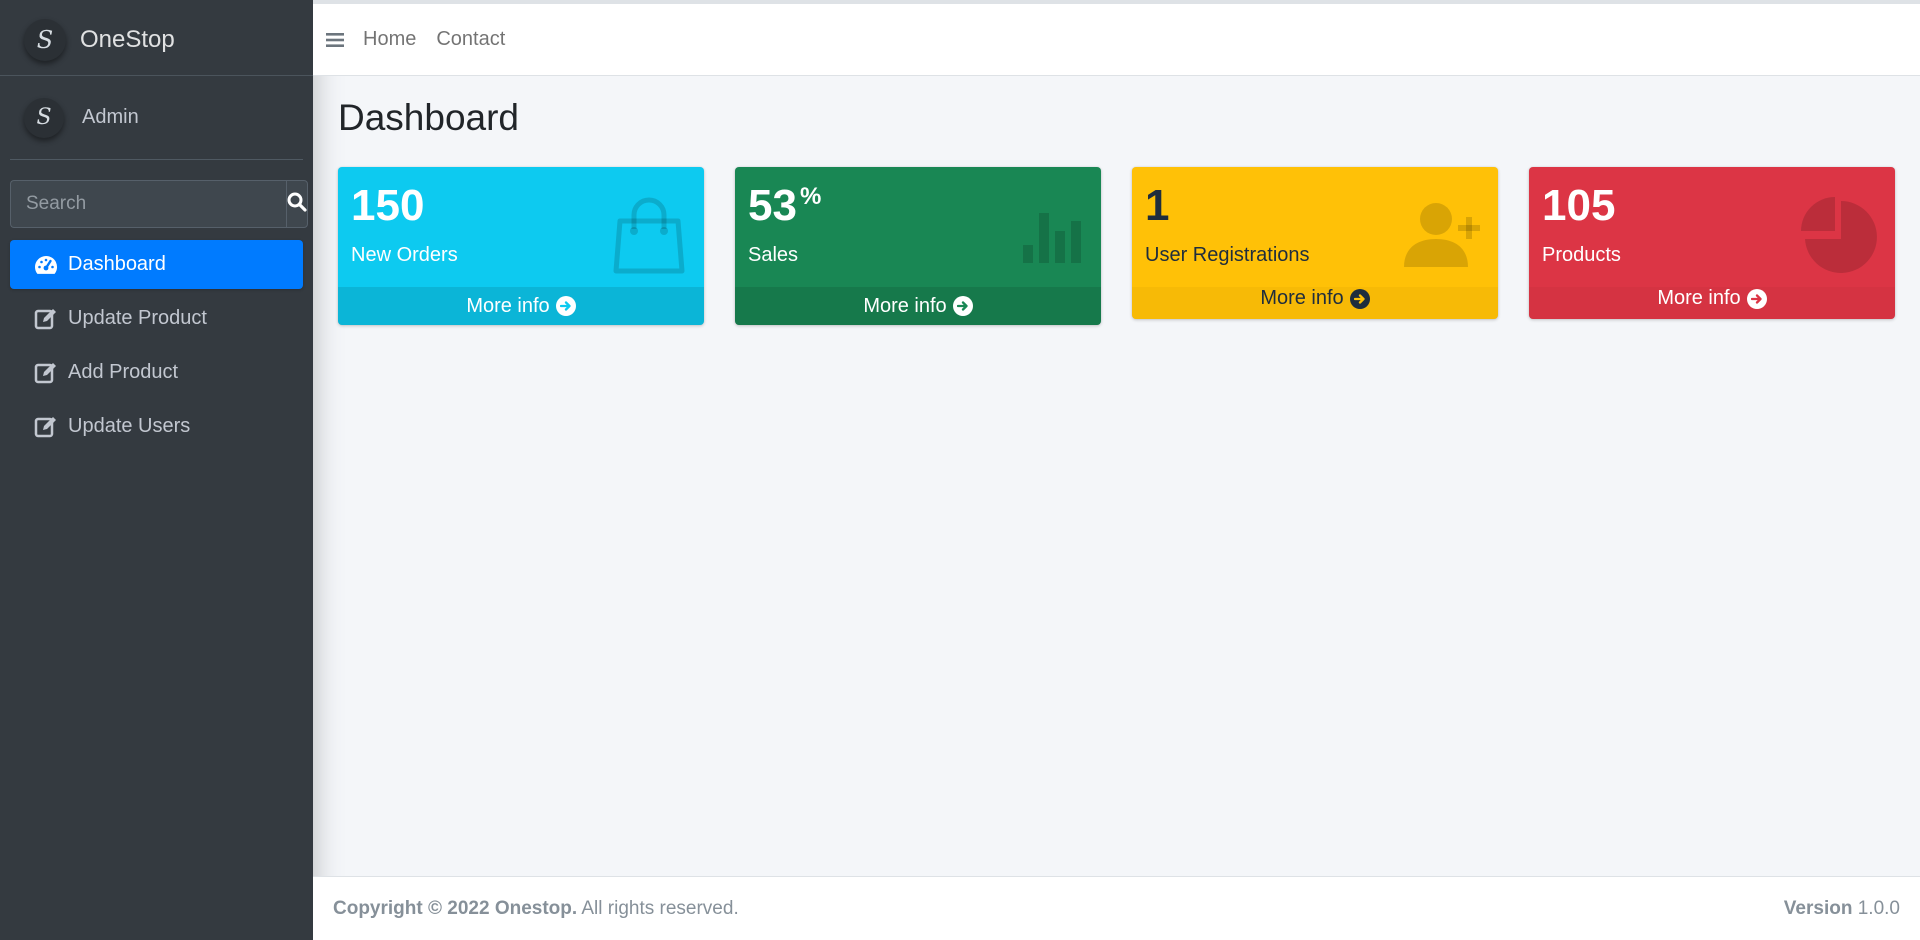 Image resolution: width=1920 pixels, height=940 pixels. I want to click on avatar: S, so click(44, 117).